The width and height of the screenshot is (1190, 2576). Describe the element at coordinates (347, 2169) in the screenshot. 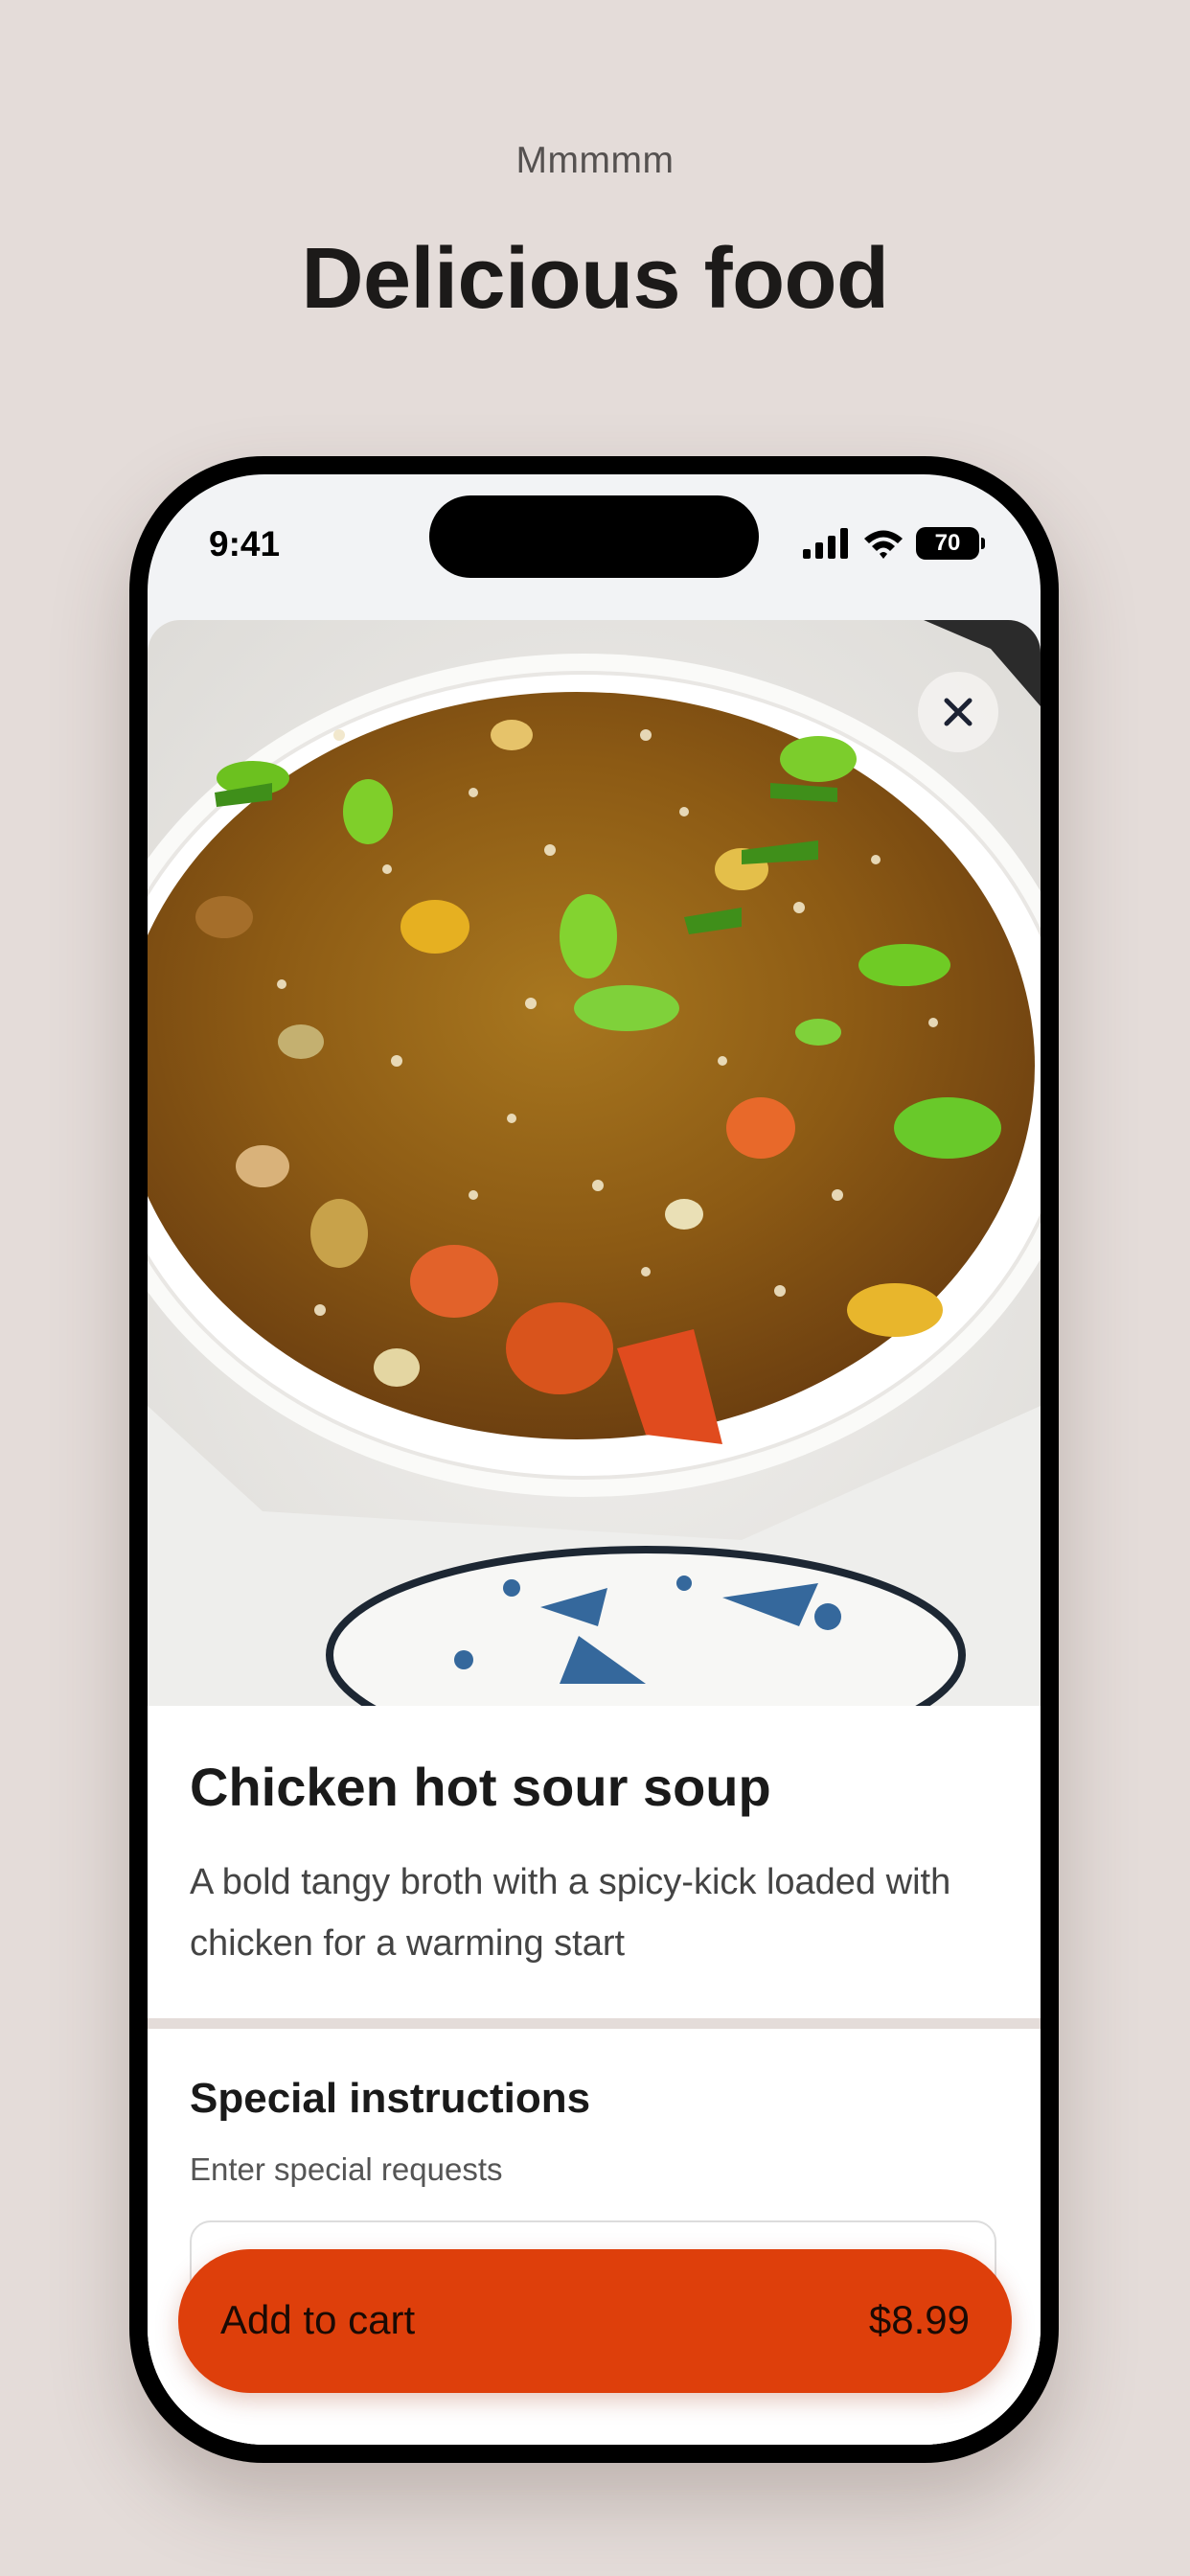

I see `special-instructions-subtitle: Enter special requests` at that location.